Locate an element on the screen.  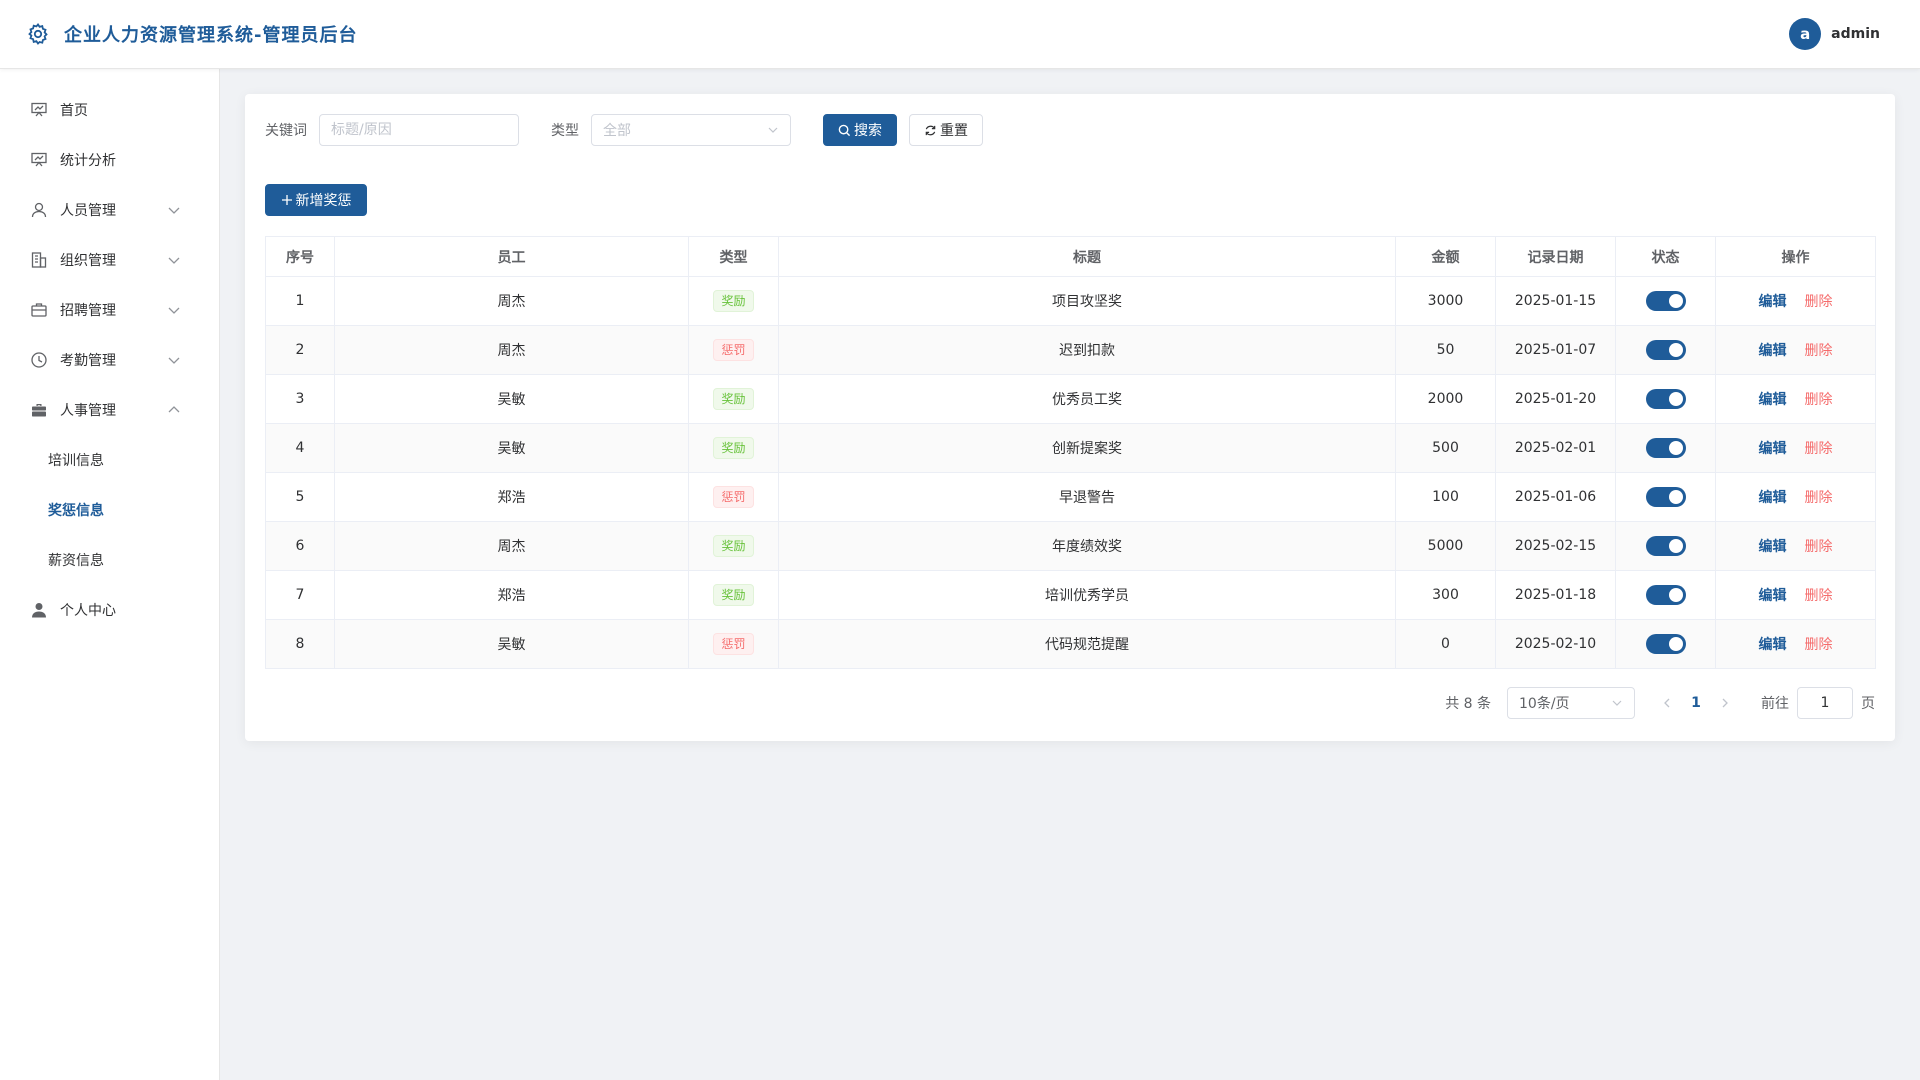
username: admin is located at coordinates (1855, 34).